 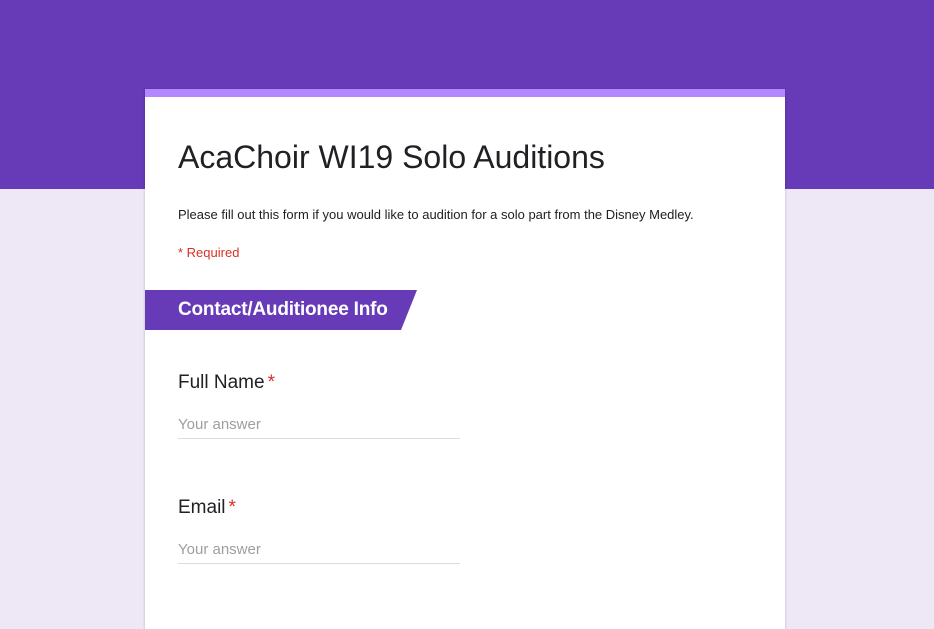 I want to click on full-name-input, so click(x=319, y=425).